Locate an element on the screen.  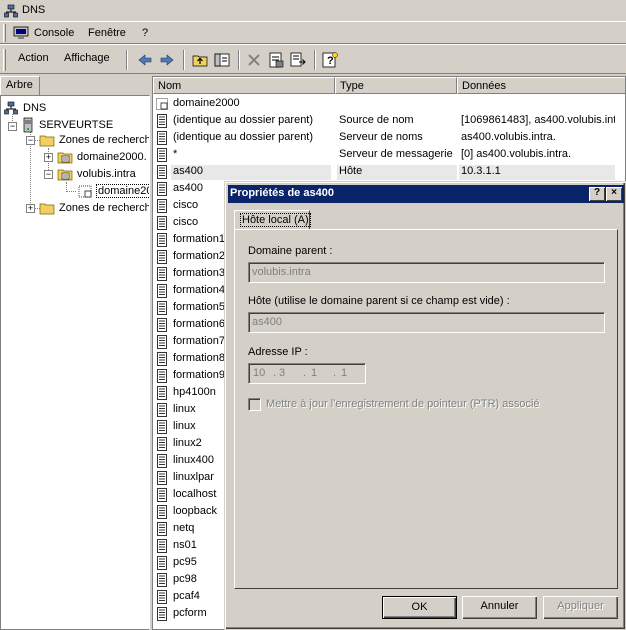
menu-grip is located at coordinates (4, 33).